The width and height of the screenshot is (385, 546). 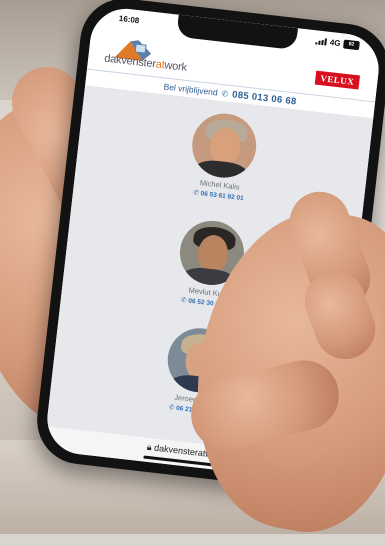 I want to click on battery-icon: 82, so click(x=351, y=45).